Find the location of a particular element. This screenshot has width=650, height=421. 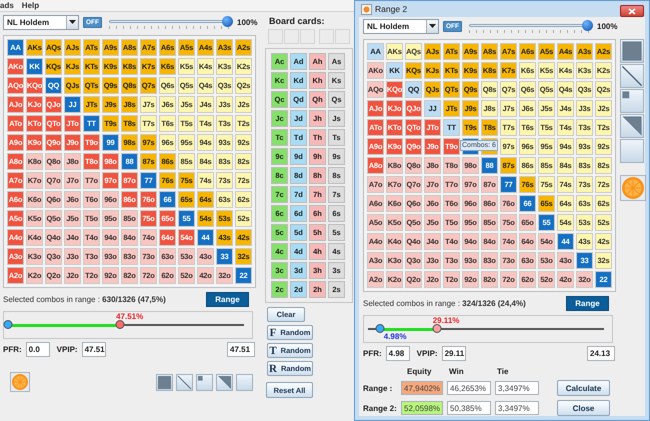

equity-field: 47,9402% is located at coordinates (422, 388).